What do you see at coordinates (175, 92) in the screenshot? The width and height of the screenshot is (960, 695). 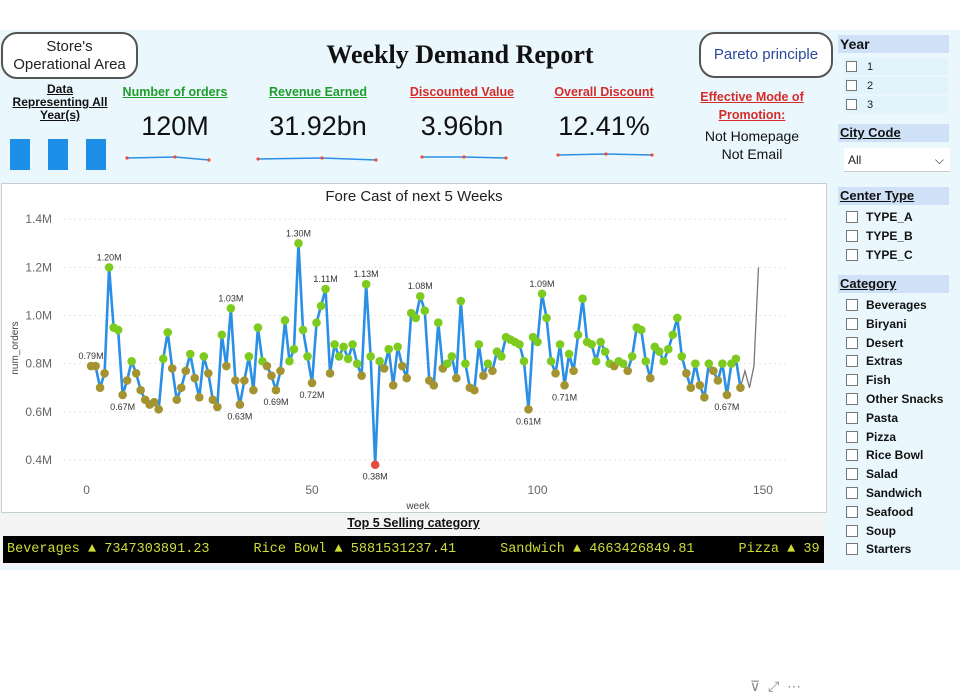 I see `kpi-title: Number of orders` at bounding box center [175, 92].